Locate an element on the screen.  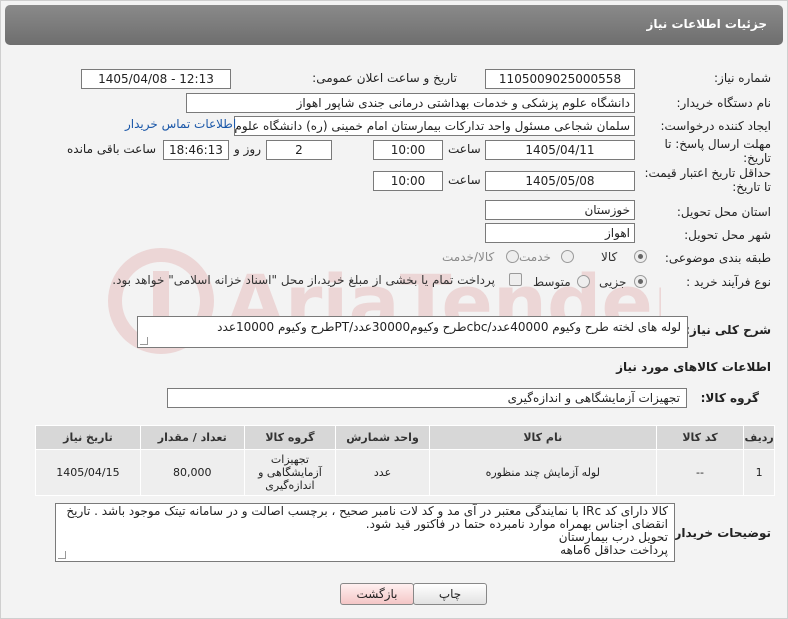
col-name: نام کالا is located at coordinates (542, 437).